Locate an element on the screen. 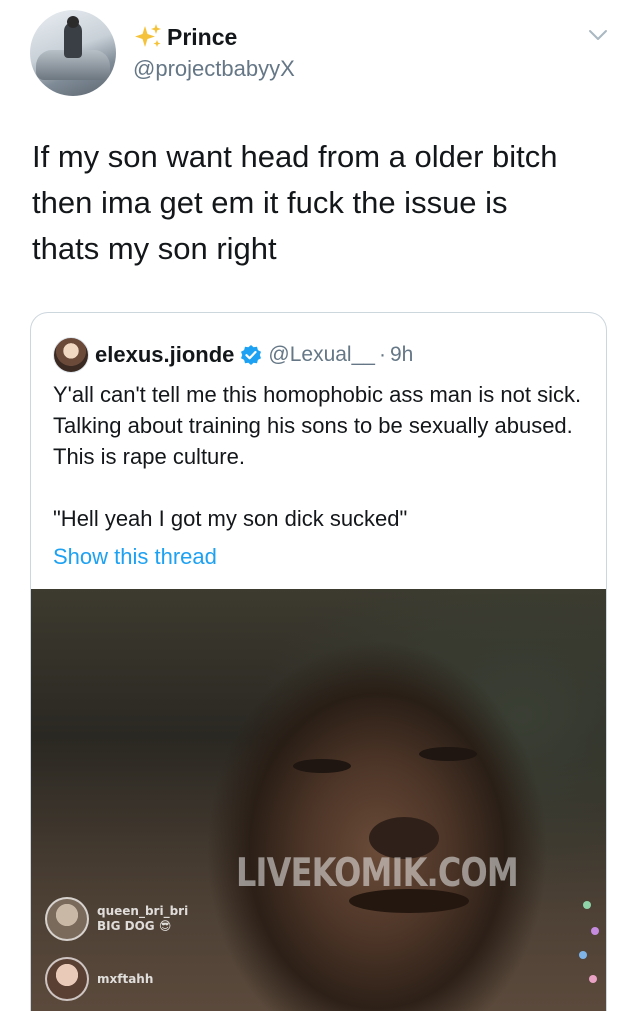 This screenshot has width=637, height=1011. author-avatar is located at coordinates (73, 53).